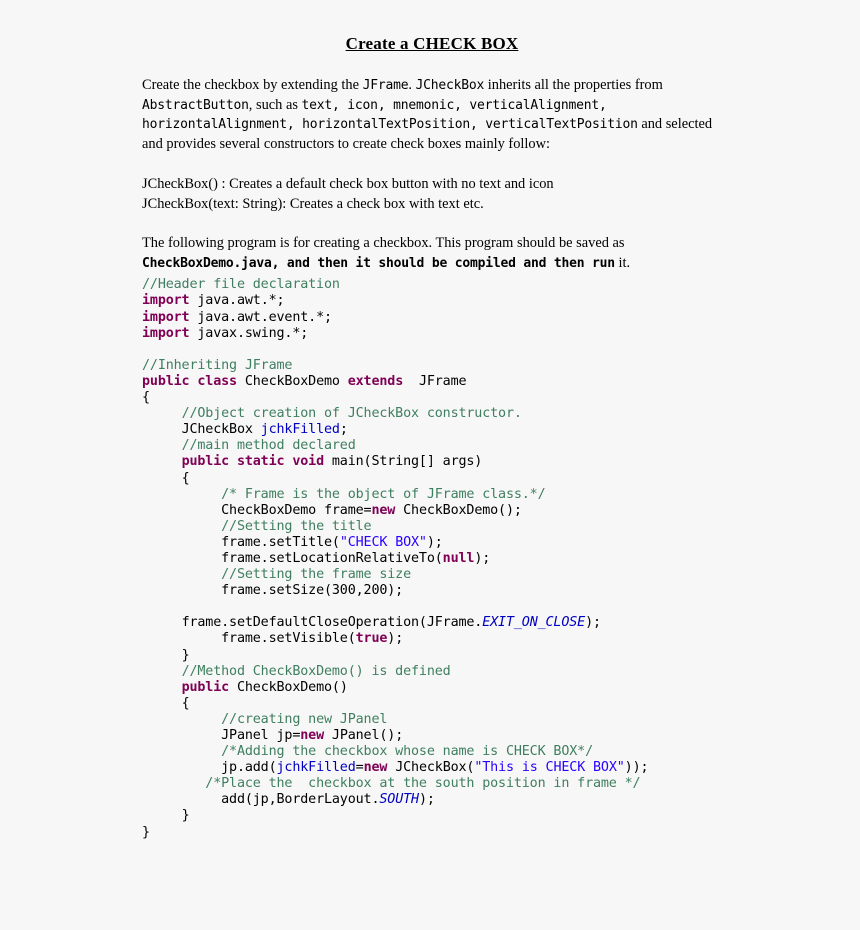 Image resolution: width=860 pixels, height=930 pixels. Describe the element at coordinates (432, 366) in the screenshot. I see `code-line: //Inheriting JFrame` at that location.